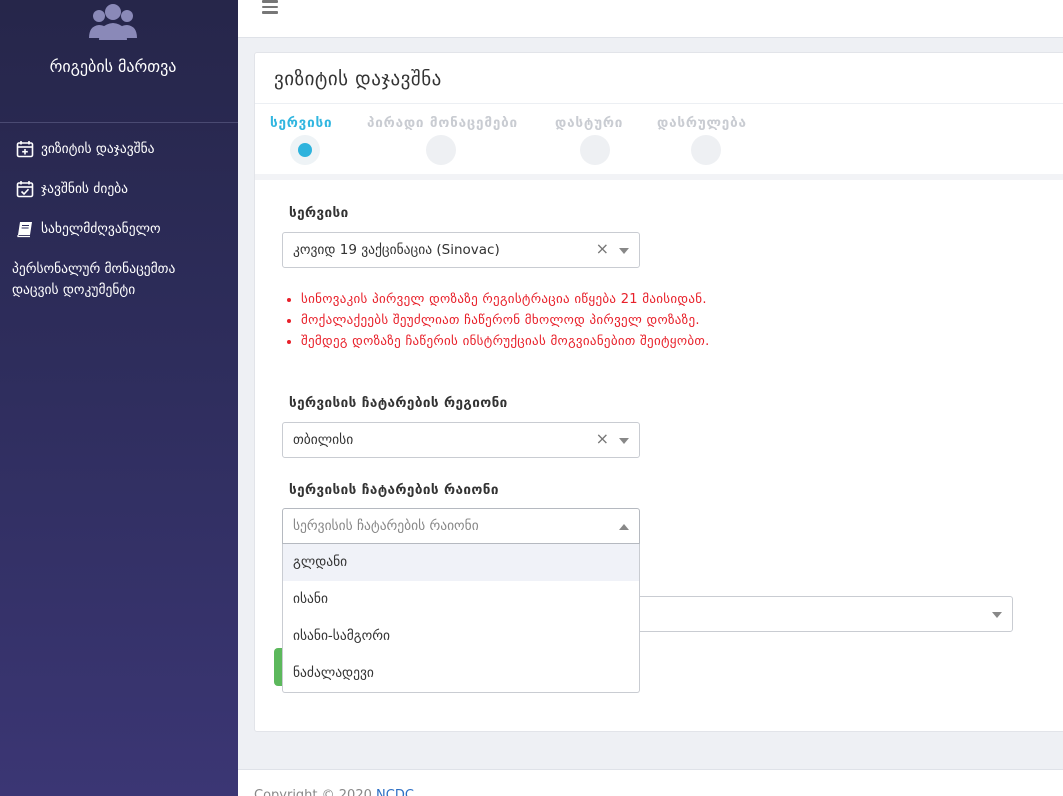  I want to click on users-group-icon, so click(113, 22).